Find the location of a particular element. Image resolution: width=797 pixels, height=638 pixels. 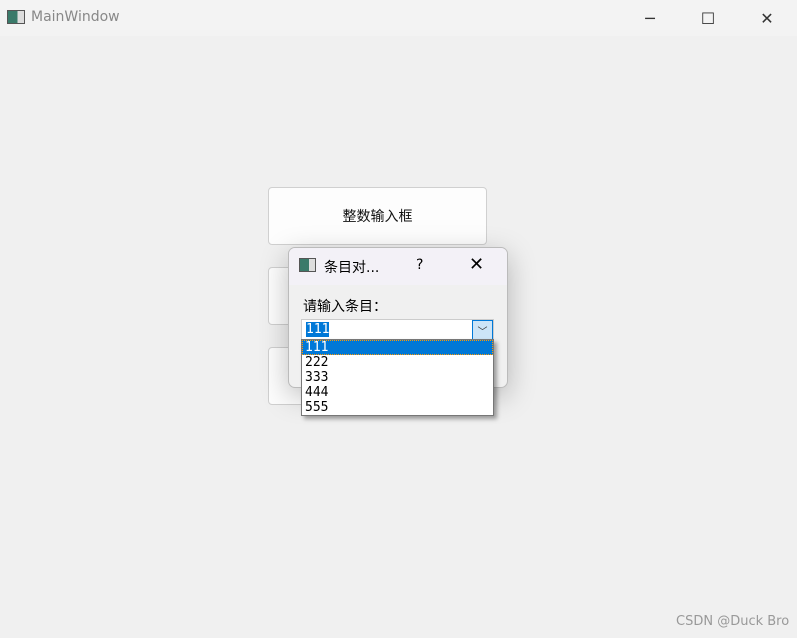

maximize-button: ☐ is located at coordinates (708, 18).